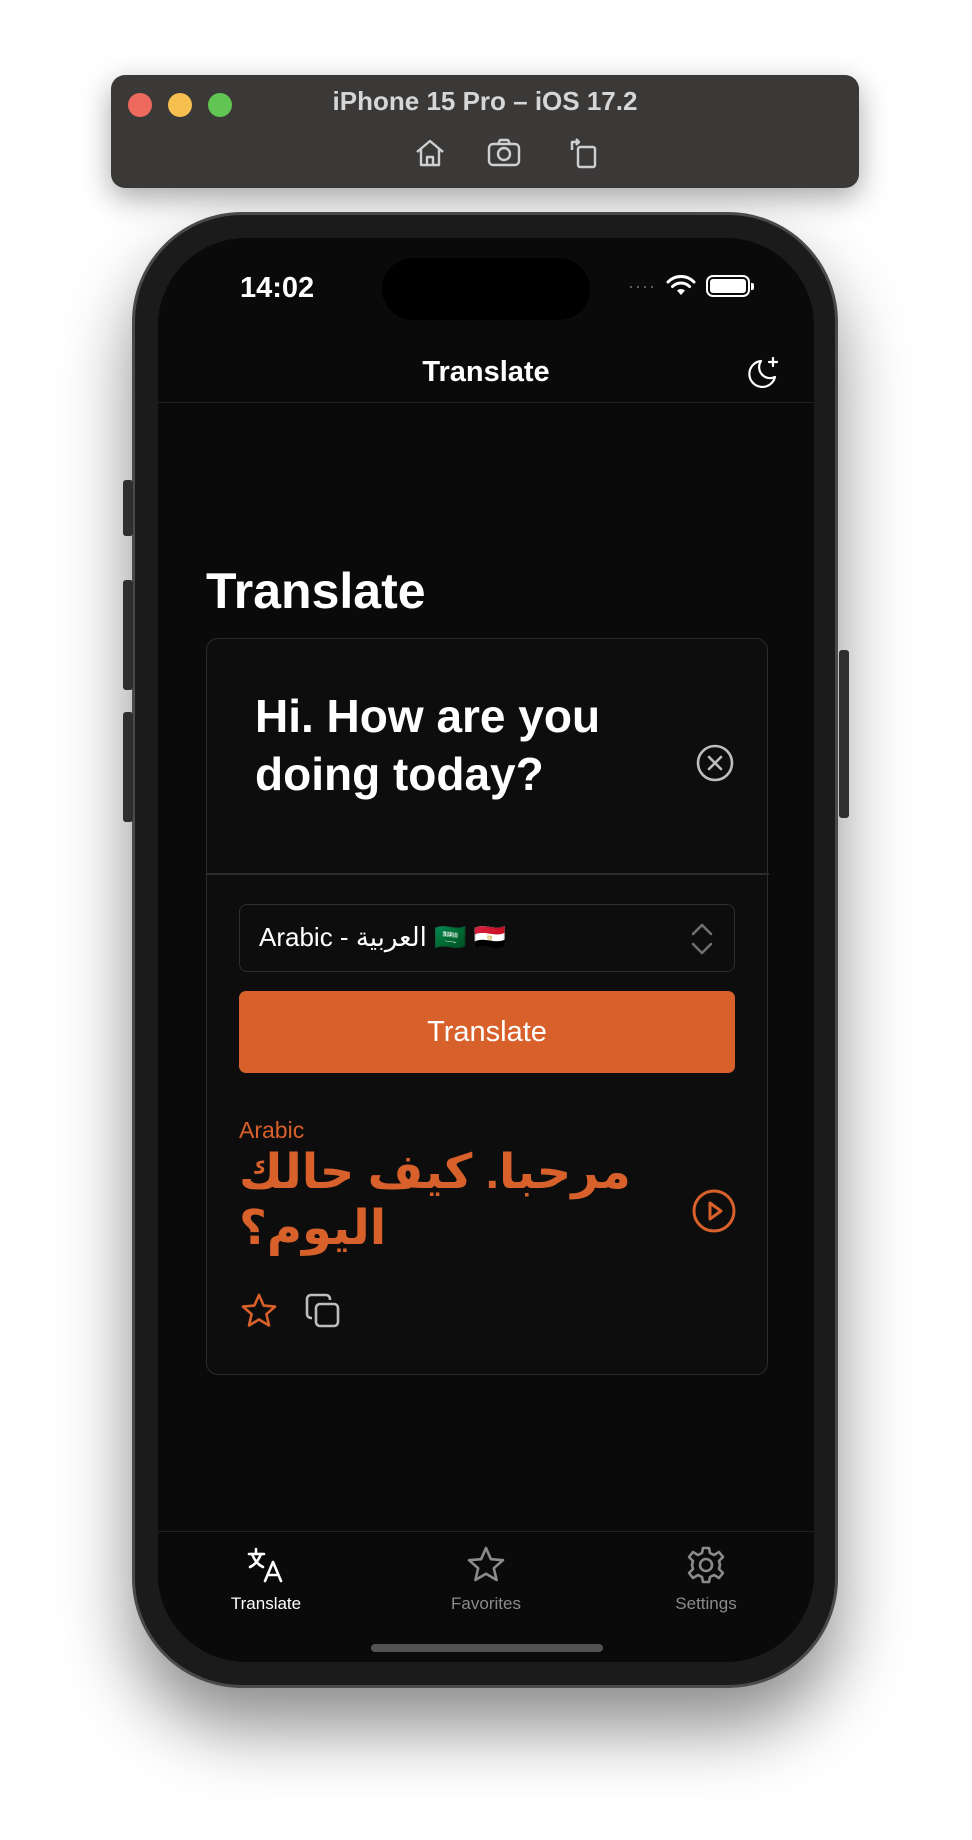  Describe the element at coordinates (486, 289) in the screenshot. I see `dynamic-island` at that location.